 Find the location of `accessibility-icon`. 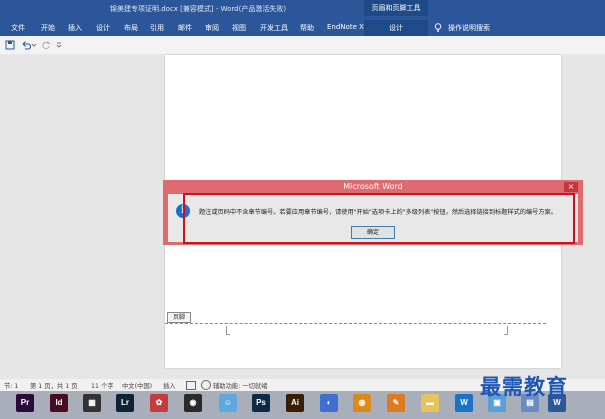

accessibility-icon is located at coordinates (206, 385).